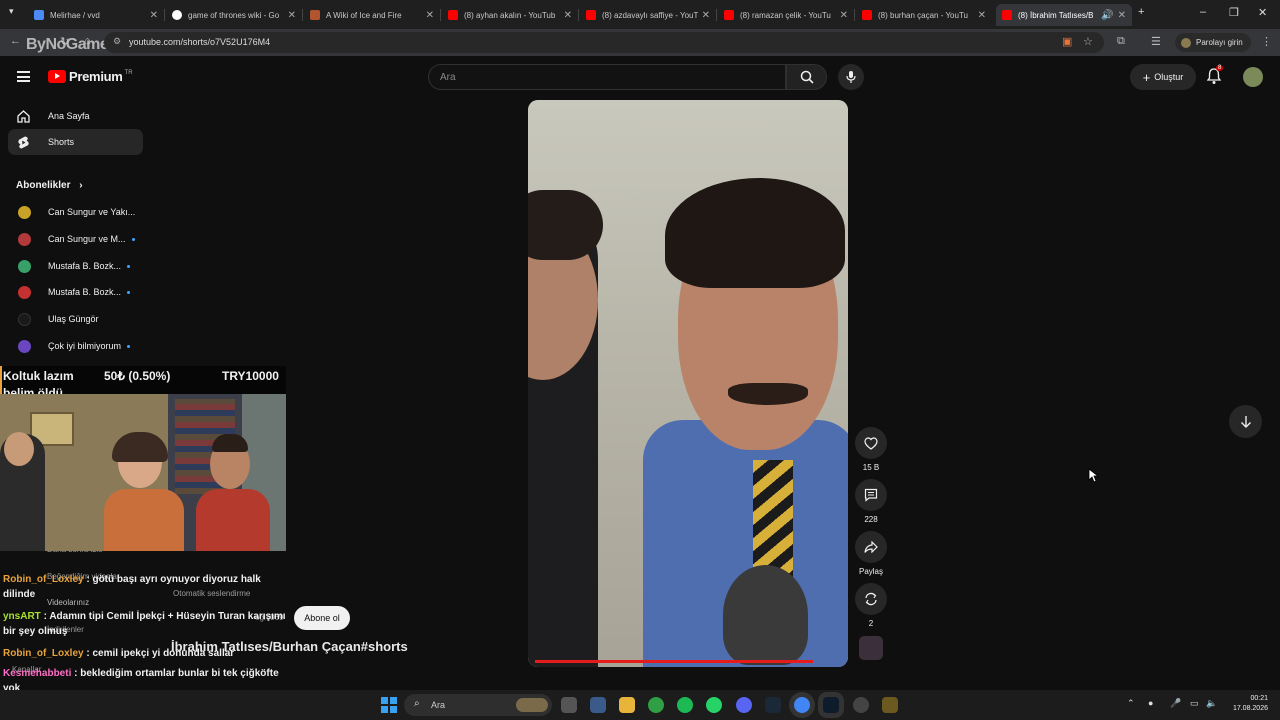 Image resolution: width=1280 pixels, height=720 pixels. What do you see at coordinates (851, 77) in the screenshot?
I see `voice-search-button` at bounding box center [851, 77].